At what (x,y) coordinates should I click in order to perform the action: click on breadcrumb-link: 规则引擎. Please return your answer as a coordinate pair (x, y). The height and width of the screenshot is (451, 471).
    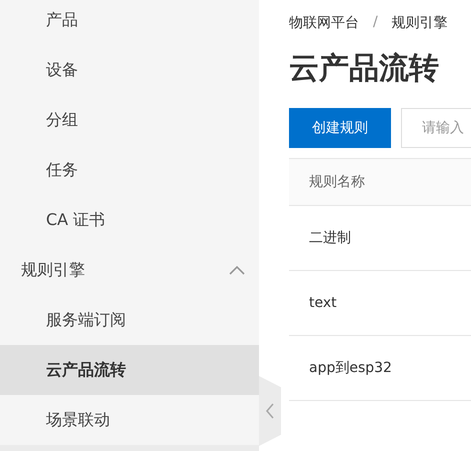
    Looking at the image, I should click on (420, 23).